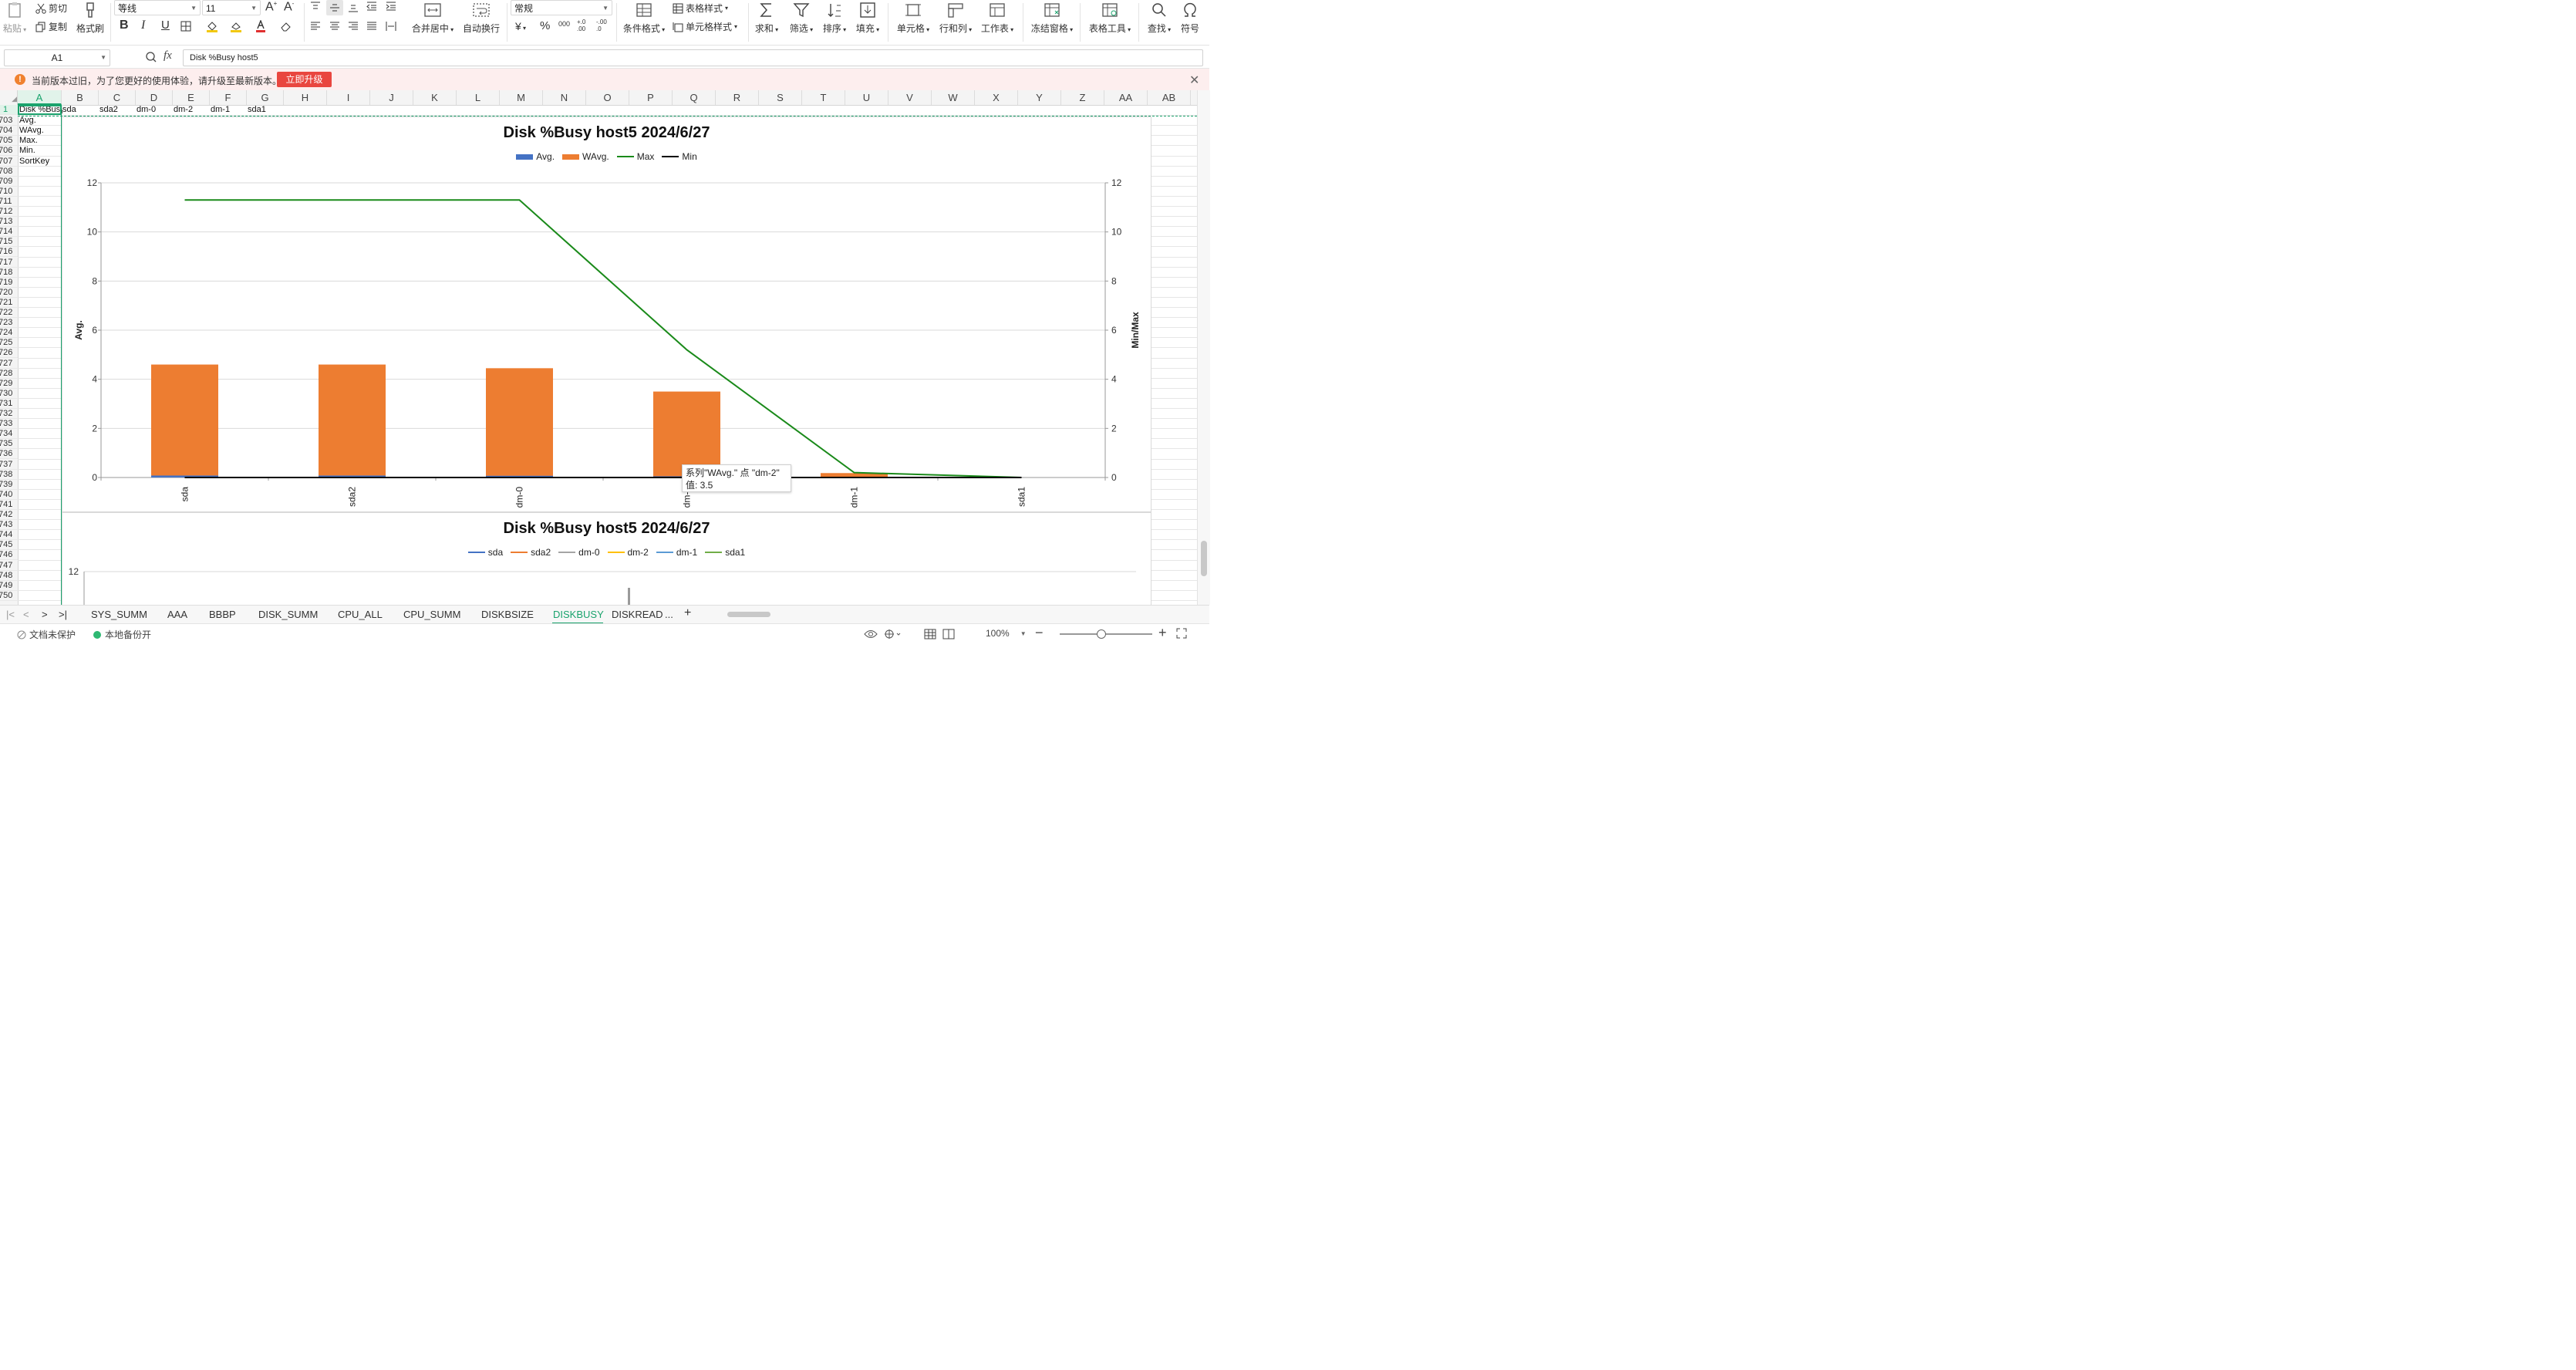 This screenshot has width=2576, height=1370. What do you see at coordinates (9, 323) in the screenshot?
I see `row-header-723: 723` at bounding box center [9, 323].